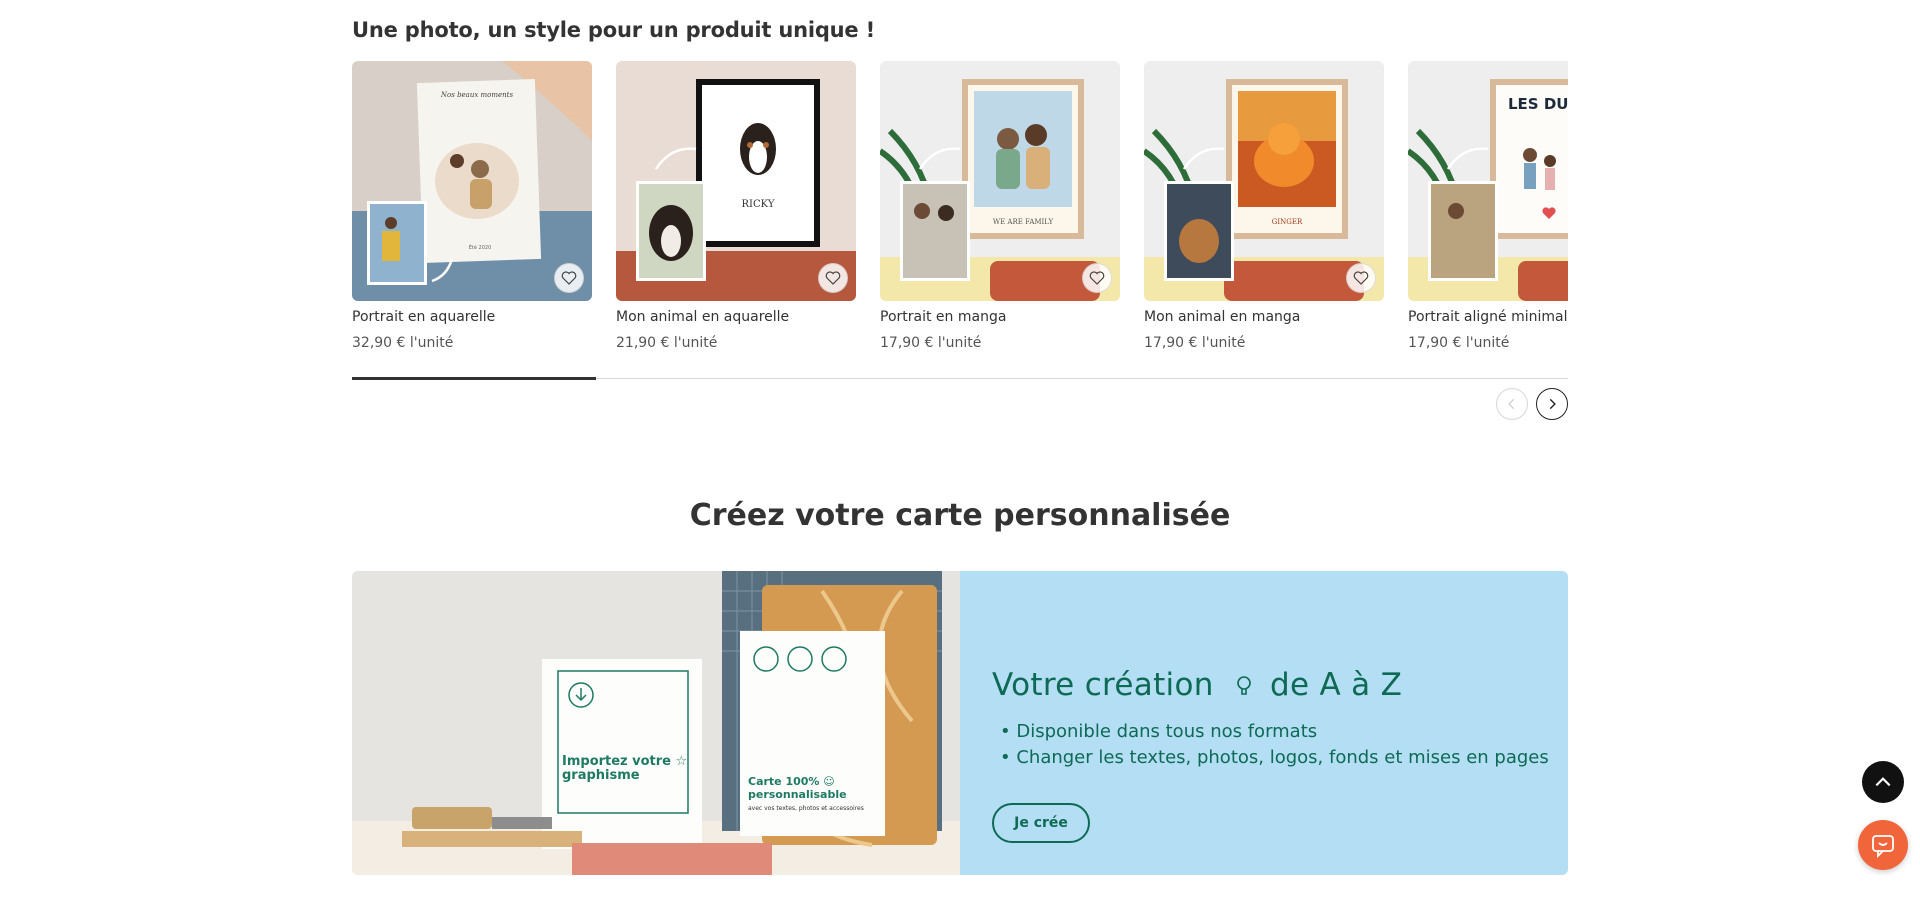 This screenshot has width=1920, height=919. What do you see at coordinates (474, 378) in the screenshot?
I see `carousel-scroll-thumb` at bounding box center [474, 378].